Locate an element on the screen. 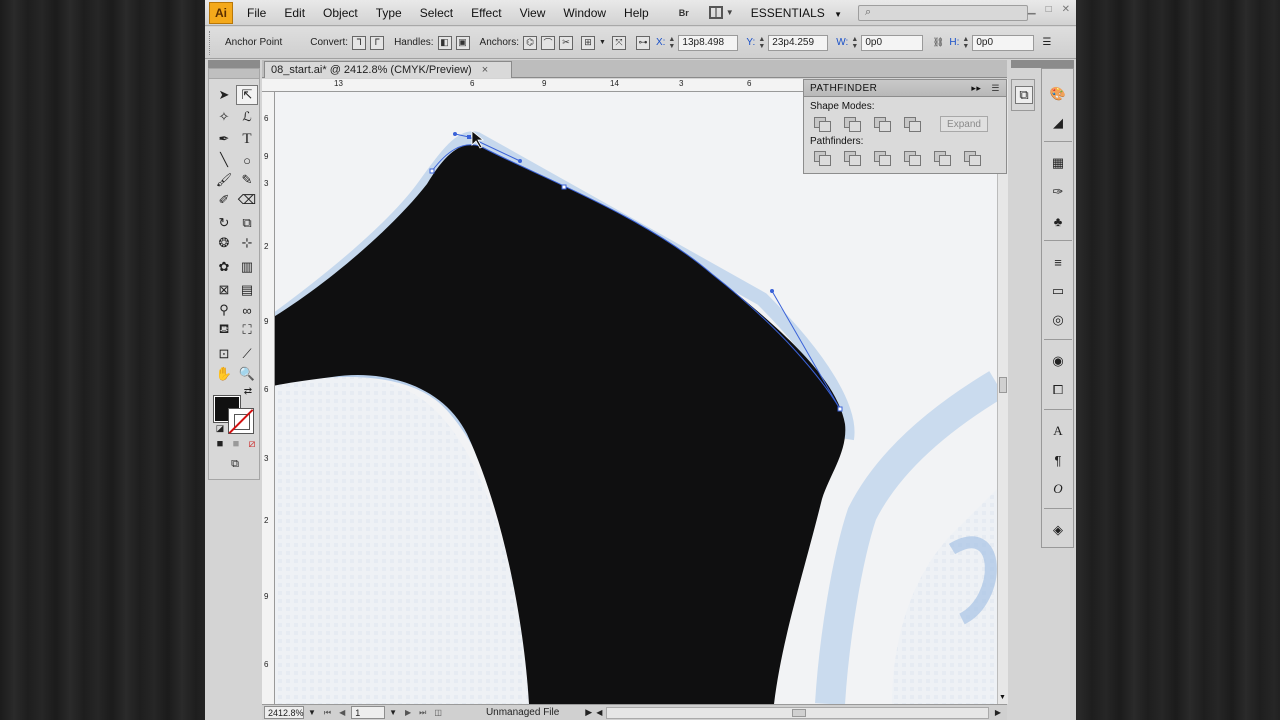 The height and width of the screenshot is (720, 1280). minus-back-icon is located at coordinates (972, 158).